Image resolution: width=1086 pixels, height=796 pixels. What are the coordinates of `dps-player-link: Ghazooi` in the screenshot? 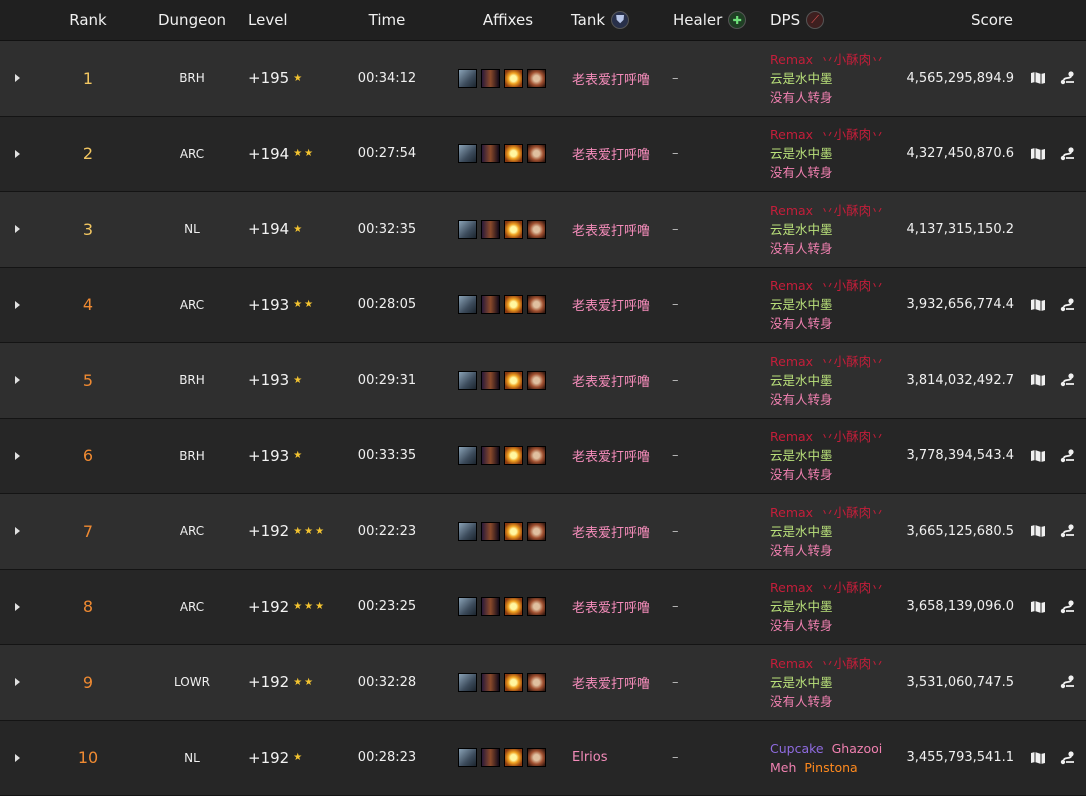 It's located at (857, 748).